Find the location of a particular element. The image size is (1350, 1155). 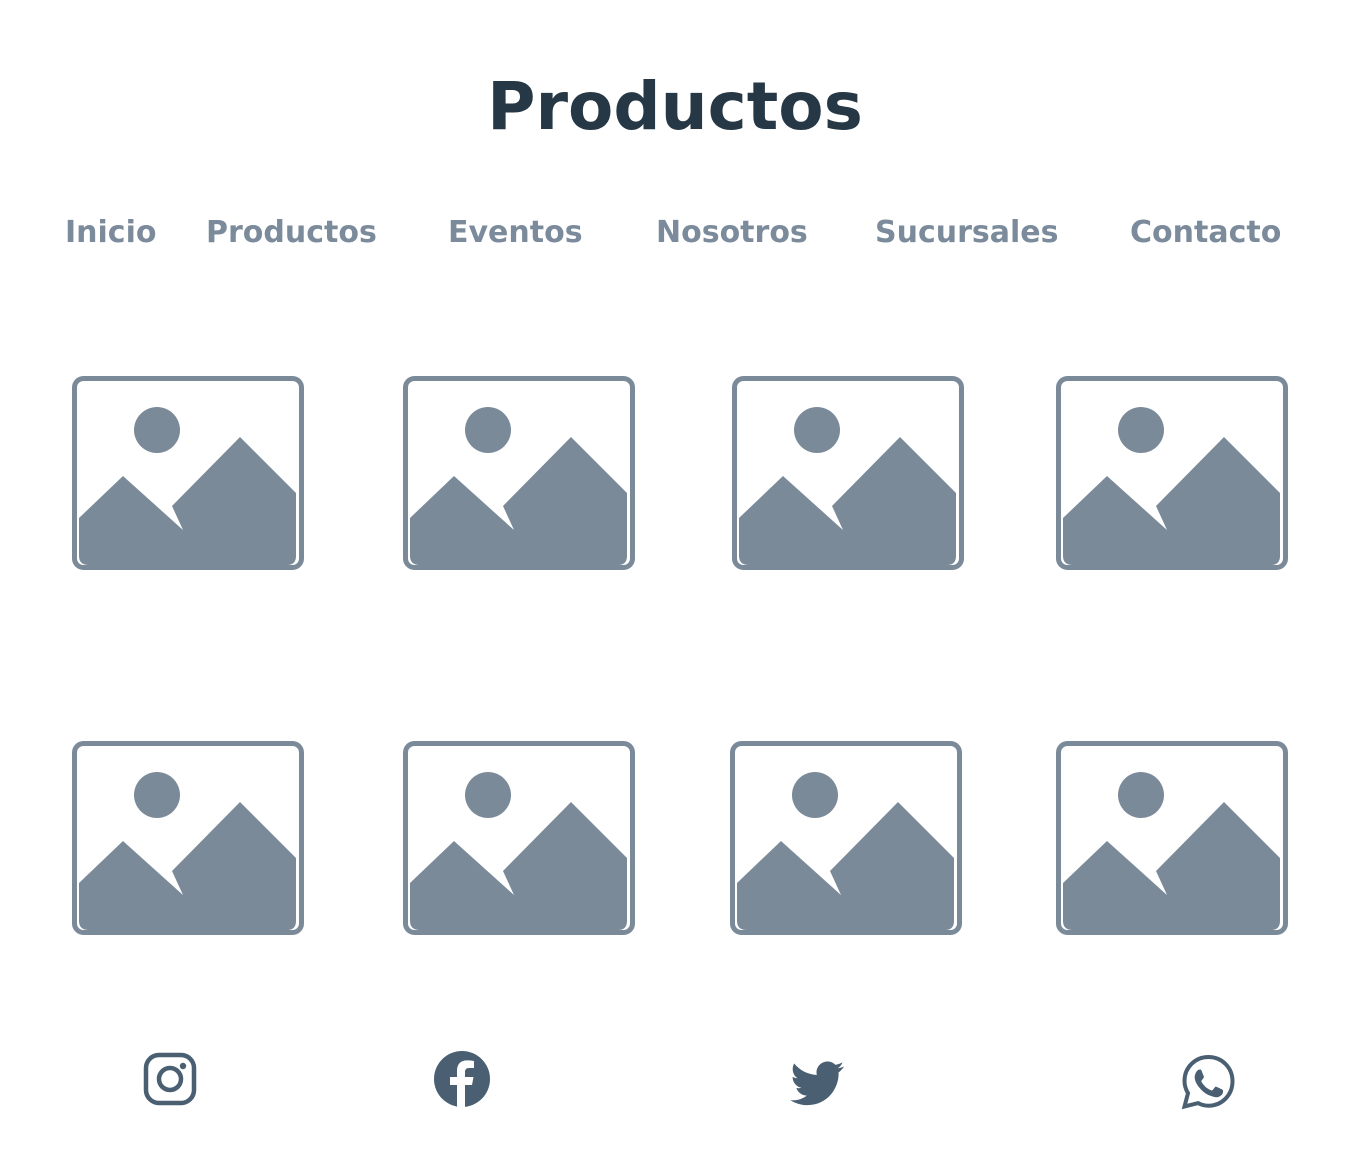

facebook-link is located at coordinates (462, 1079).